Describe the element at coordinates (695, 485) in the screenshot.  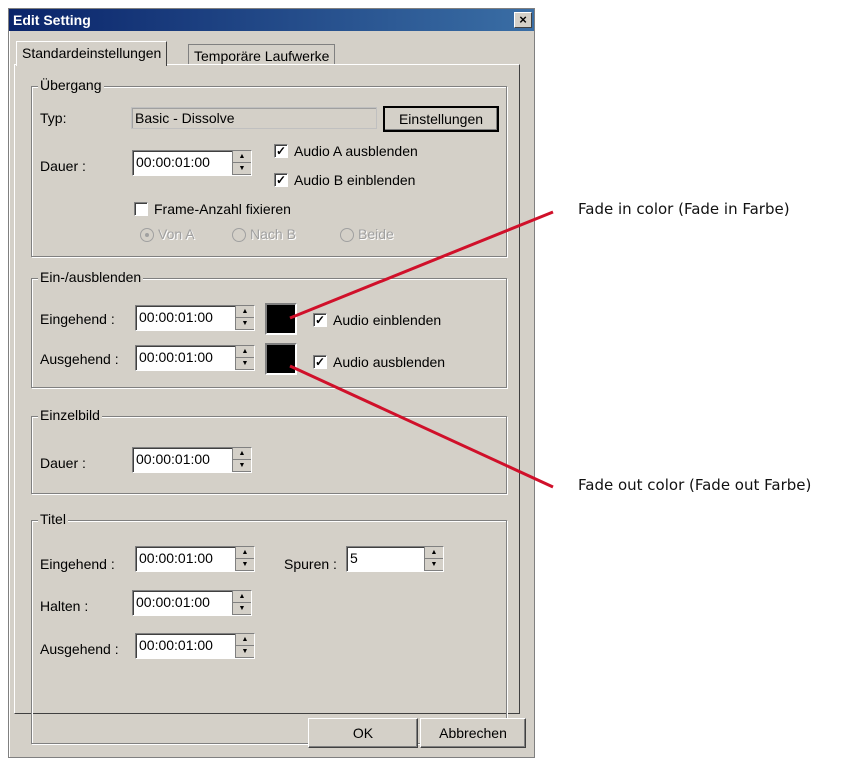
I see `fade-out-annotation: Fade out color (Fade out Farbe)` at that location.